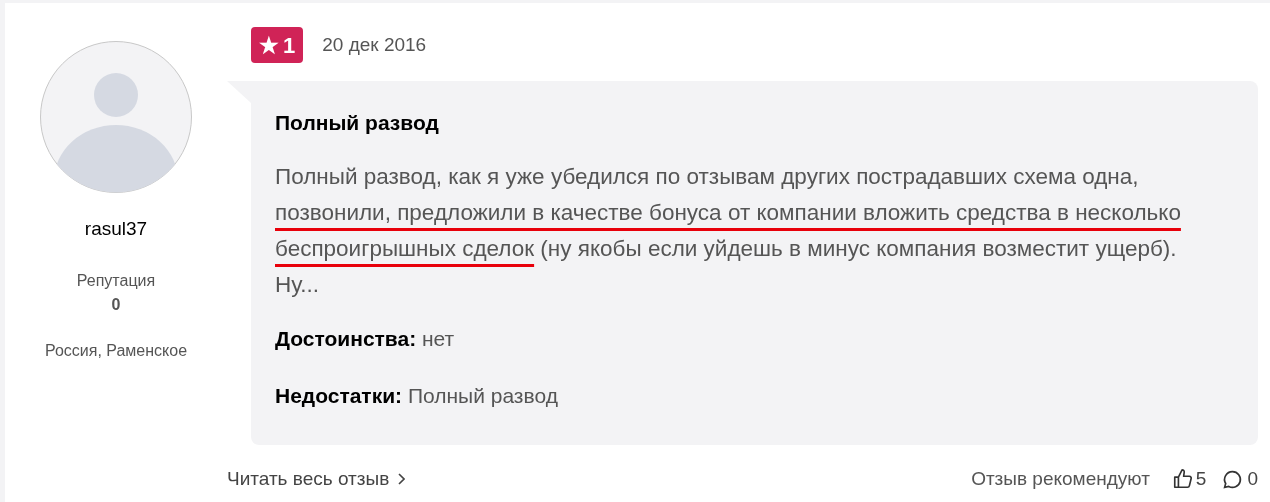  I want to click on user-location: Россия, Раменское, so click(116, 350).